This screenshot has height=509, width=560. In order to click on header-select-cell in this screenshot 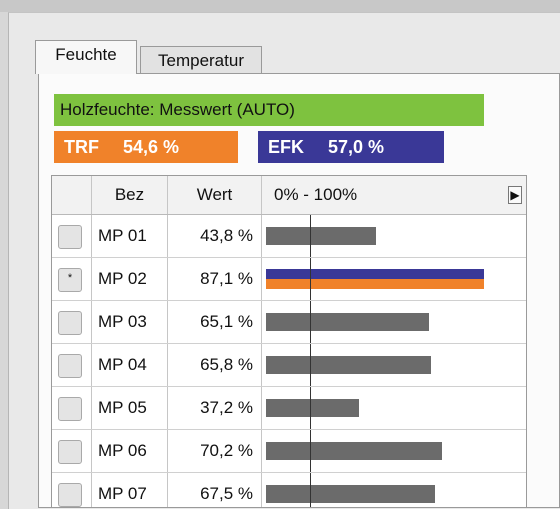, I will do `click(72, 195)`.